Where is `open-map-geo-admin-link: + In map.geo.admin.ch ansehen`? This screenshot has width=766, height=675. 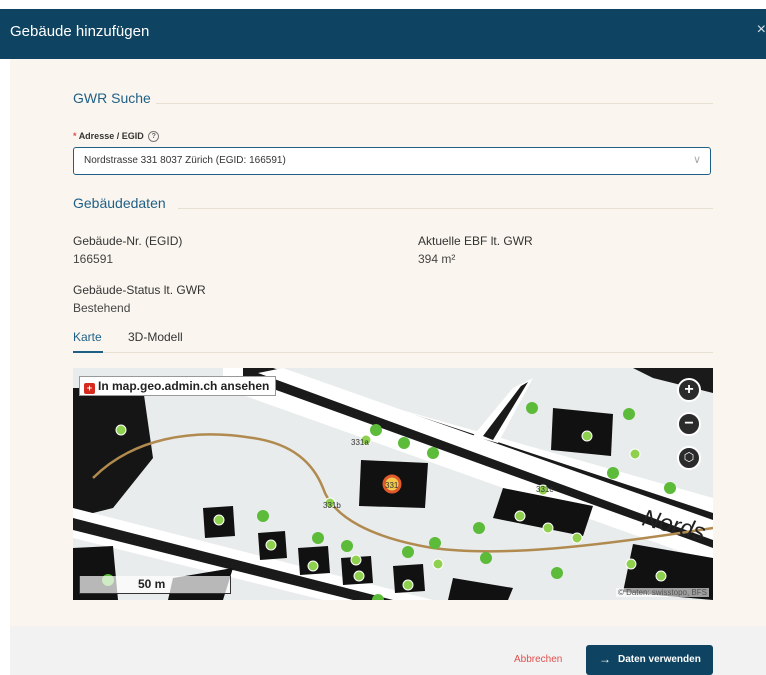
open-map-geo-admin-link: + In map.geo.admin.ch ansehen is located at coordinates (178, 386).